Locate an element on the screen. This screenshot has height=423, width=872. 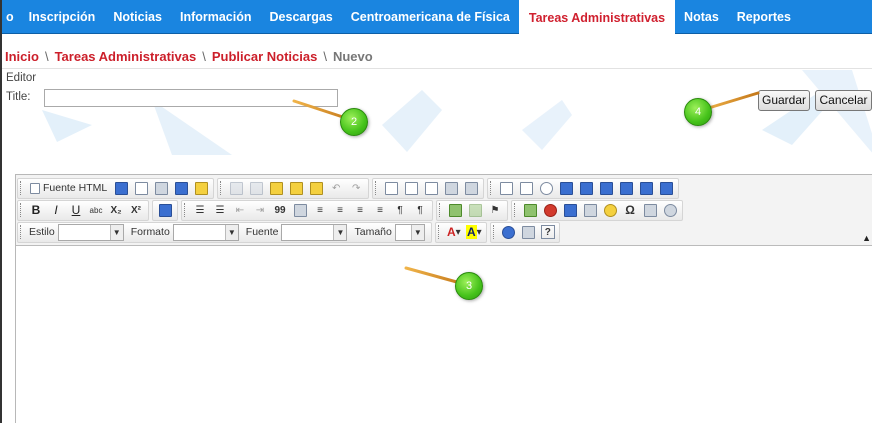
spellcheck-dropdown-glyph is located at coordinates (471, 188).